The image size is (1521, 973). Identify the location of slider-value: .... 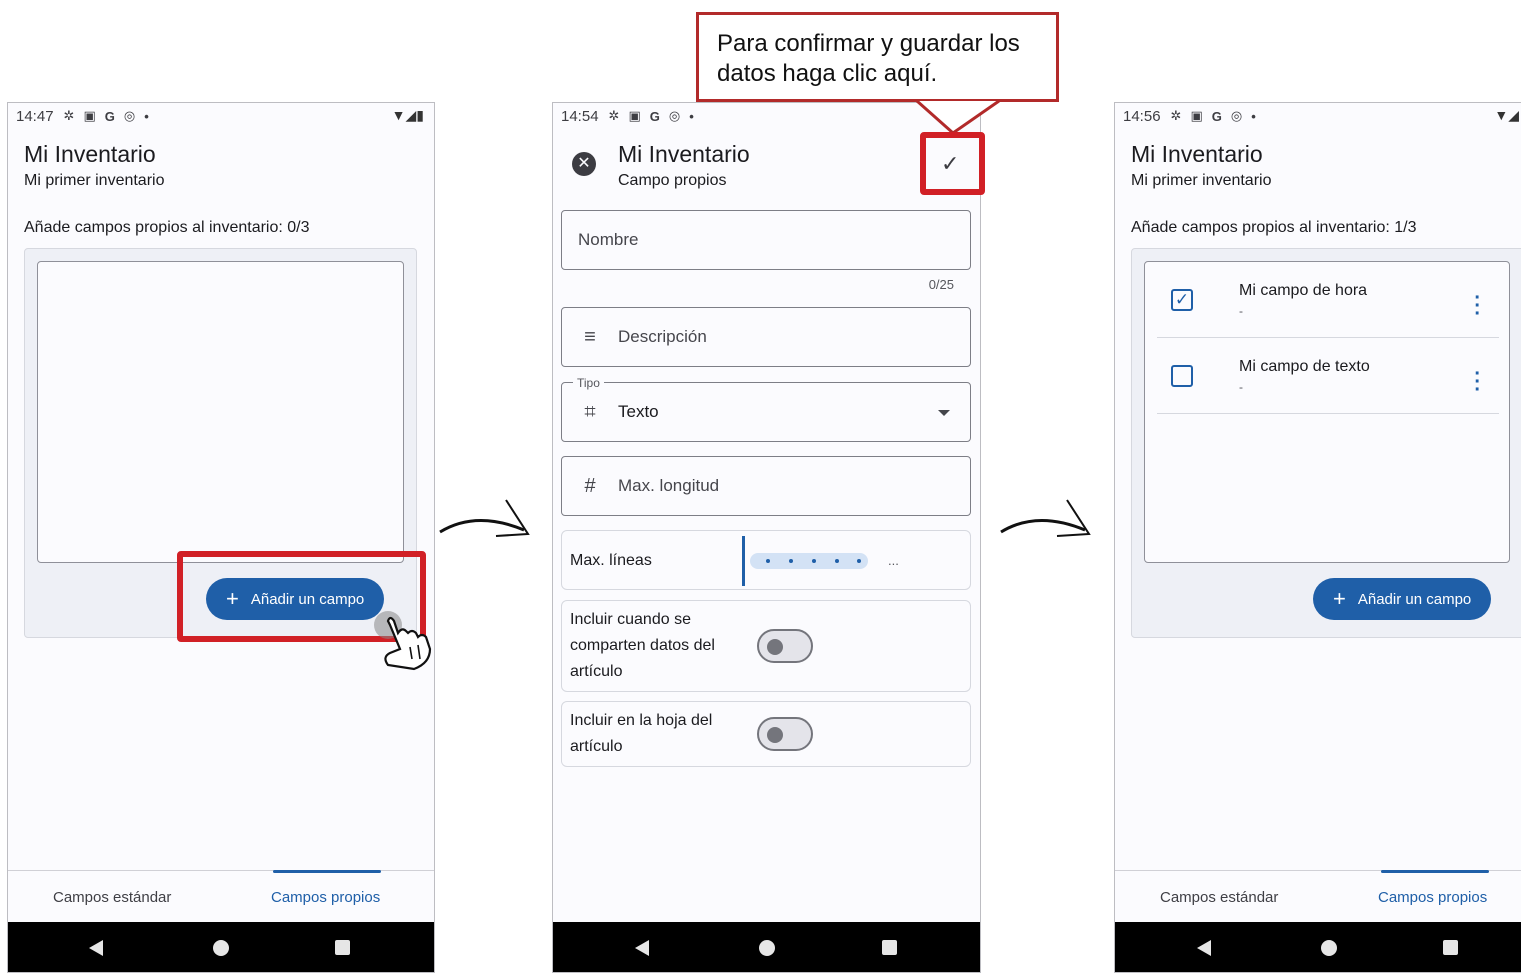
(893, 560).